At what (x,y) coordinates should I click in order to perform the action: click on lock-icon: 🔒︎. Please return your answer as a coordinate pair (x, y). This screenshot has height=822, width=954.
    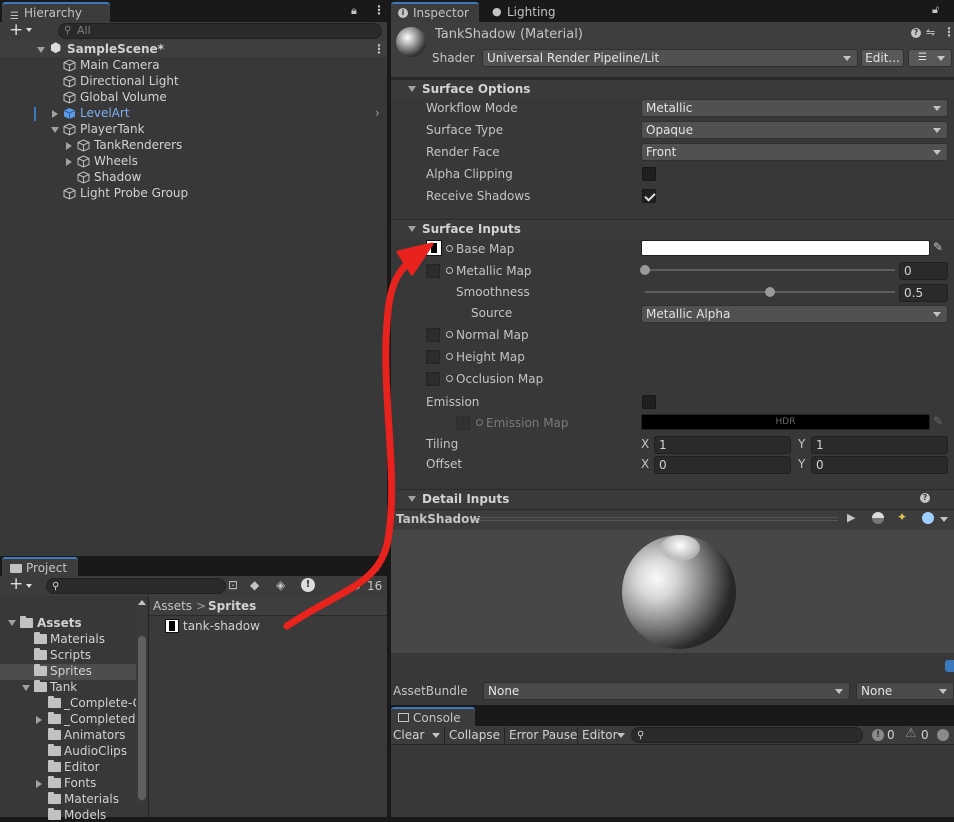
    Looking at the image, I should click on (354, 11).